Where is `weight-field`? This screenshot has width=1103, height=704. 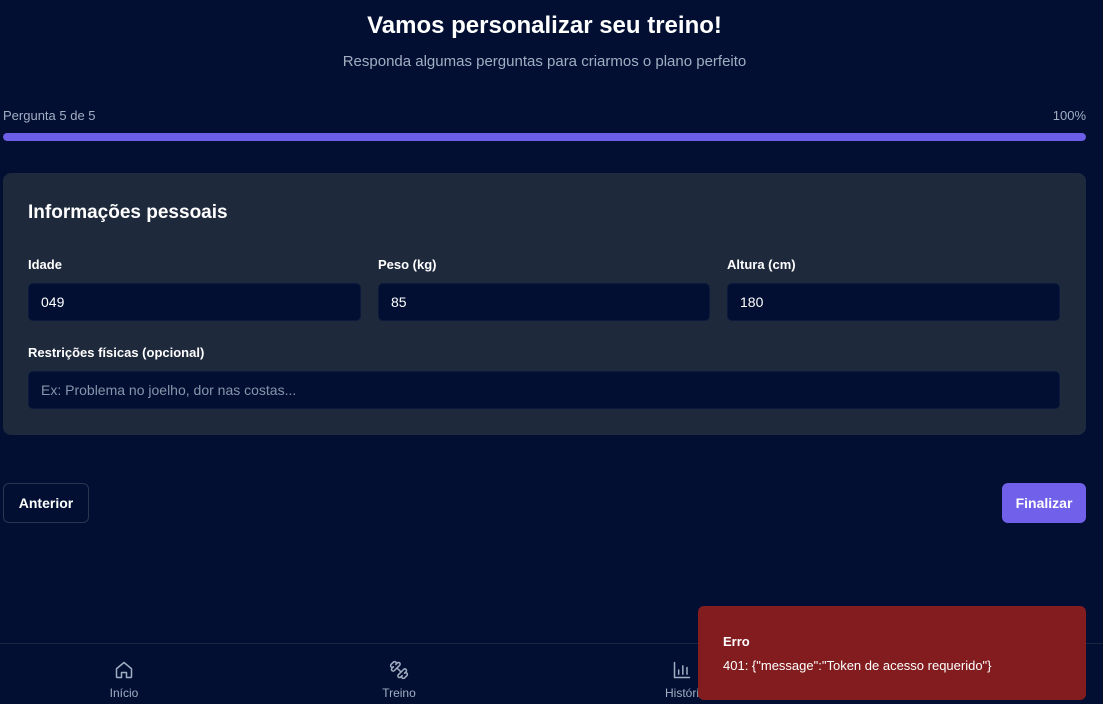 weight-field is located at coordinates (544, 302).